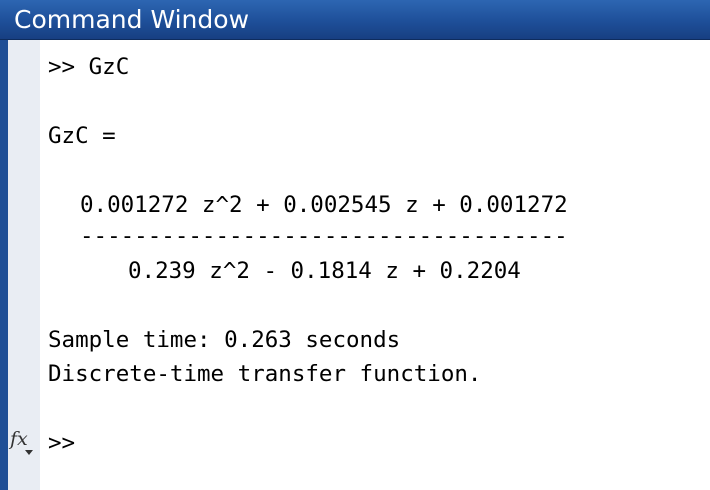 Image resolution: width=710 pixels, height=490 pixels. I want to click on fx-function-browser-icon: fx, so click(23, 443).